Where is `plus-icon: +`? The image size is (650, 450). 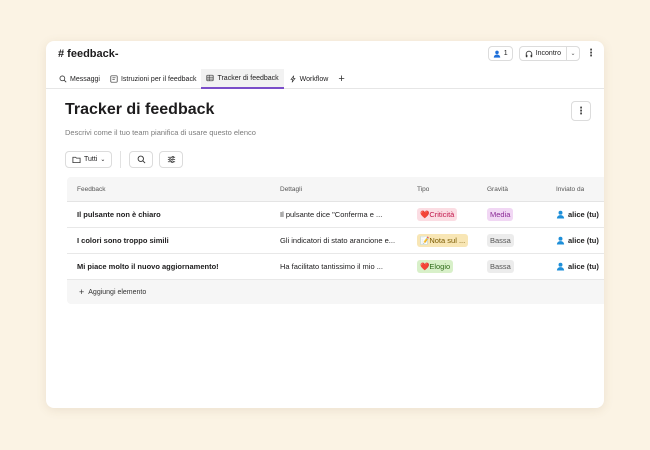 plus-icon: + is located at coordinates (82, 292).